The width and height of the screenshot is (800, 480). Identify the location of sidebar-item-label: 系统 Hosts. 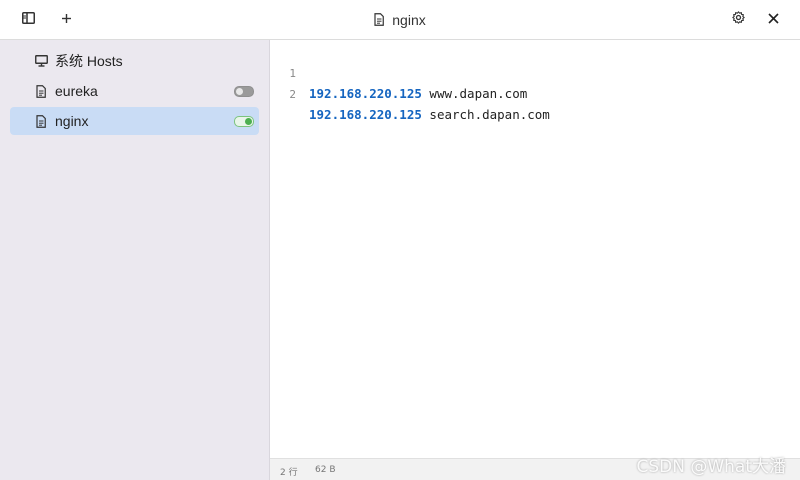
(89, 61).